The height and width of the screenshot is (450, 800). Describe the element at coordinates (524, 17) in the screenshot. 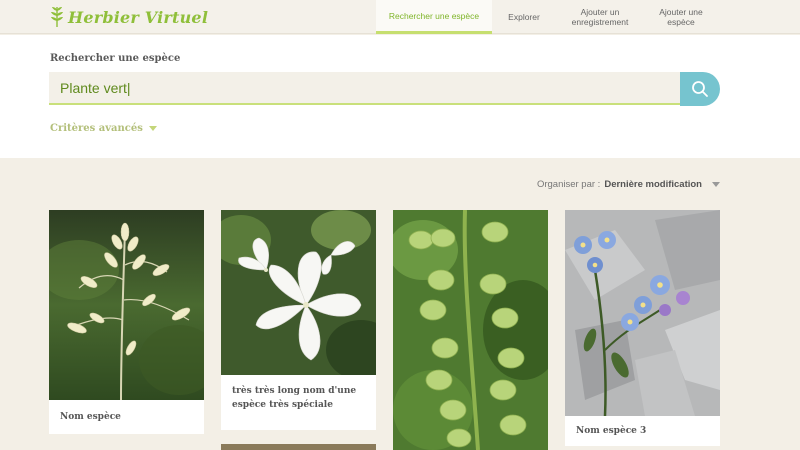

I see `nav-explore: Explorer` at that location.